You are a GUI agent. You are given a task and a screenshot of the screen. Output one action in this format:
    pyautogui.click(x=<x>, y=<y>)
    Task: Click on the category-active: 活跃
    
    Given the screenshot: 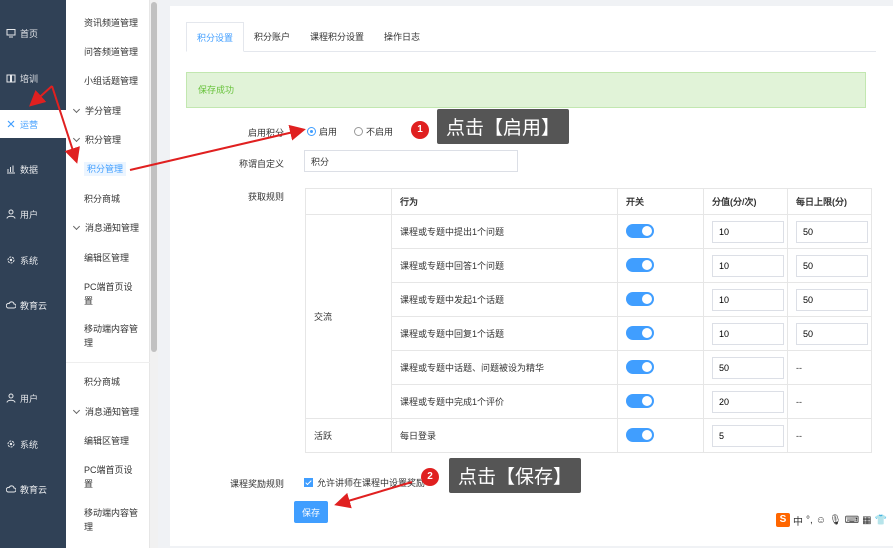 What is the action you would take?
    pyautogui.click(x=348, y=435)
    